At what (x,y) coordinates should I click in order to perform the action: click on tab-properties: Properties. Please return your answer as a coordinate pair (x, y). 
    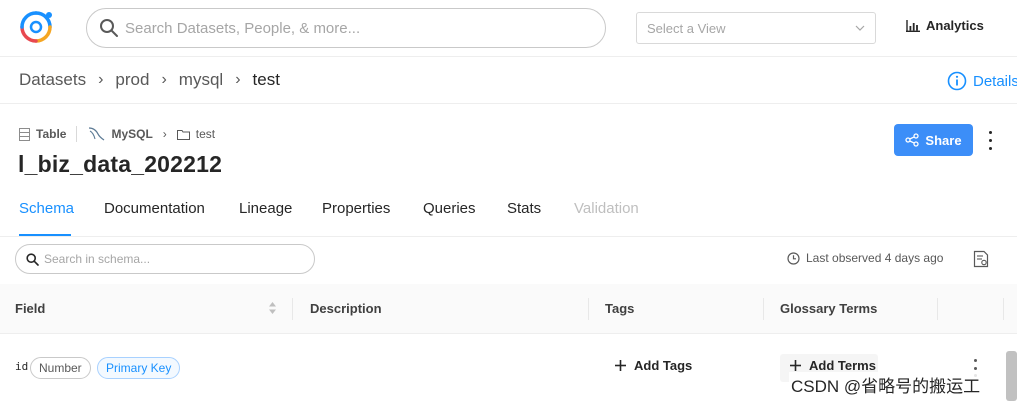
    Looking at the image, I should click on (356, 208).